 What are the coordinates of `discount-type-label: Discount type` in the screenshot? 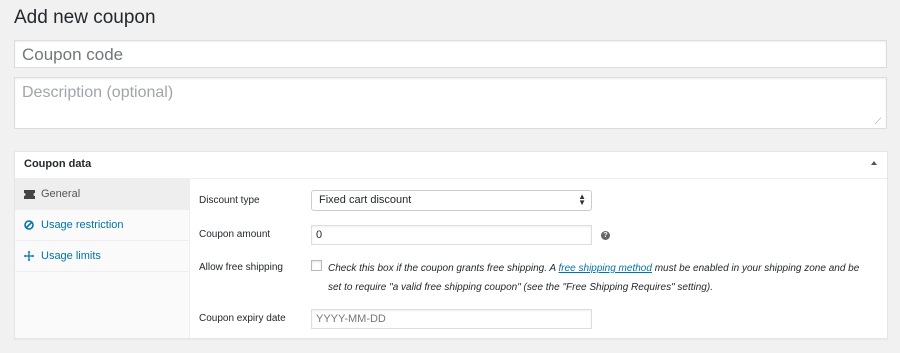 It's located at (229, 200).